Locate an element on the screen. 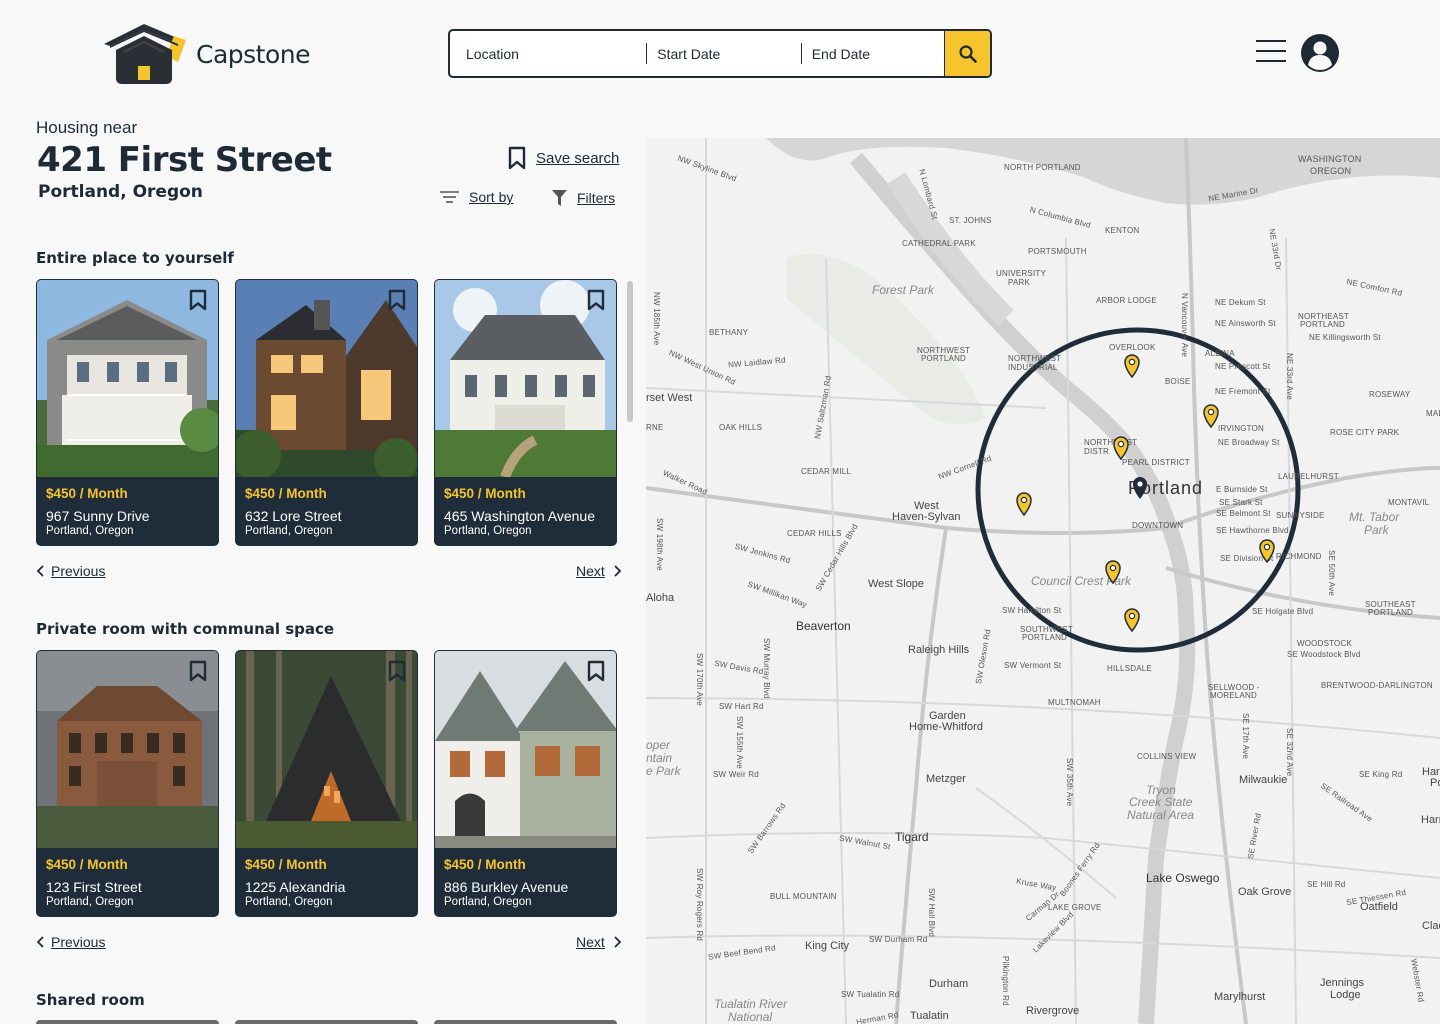 The width and height of the screenshot is (1440, 1024). map-label: SE Woodstock Blvd is located at coordinates (1324, 654).